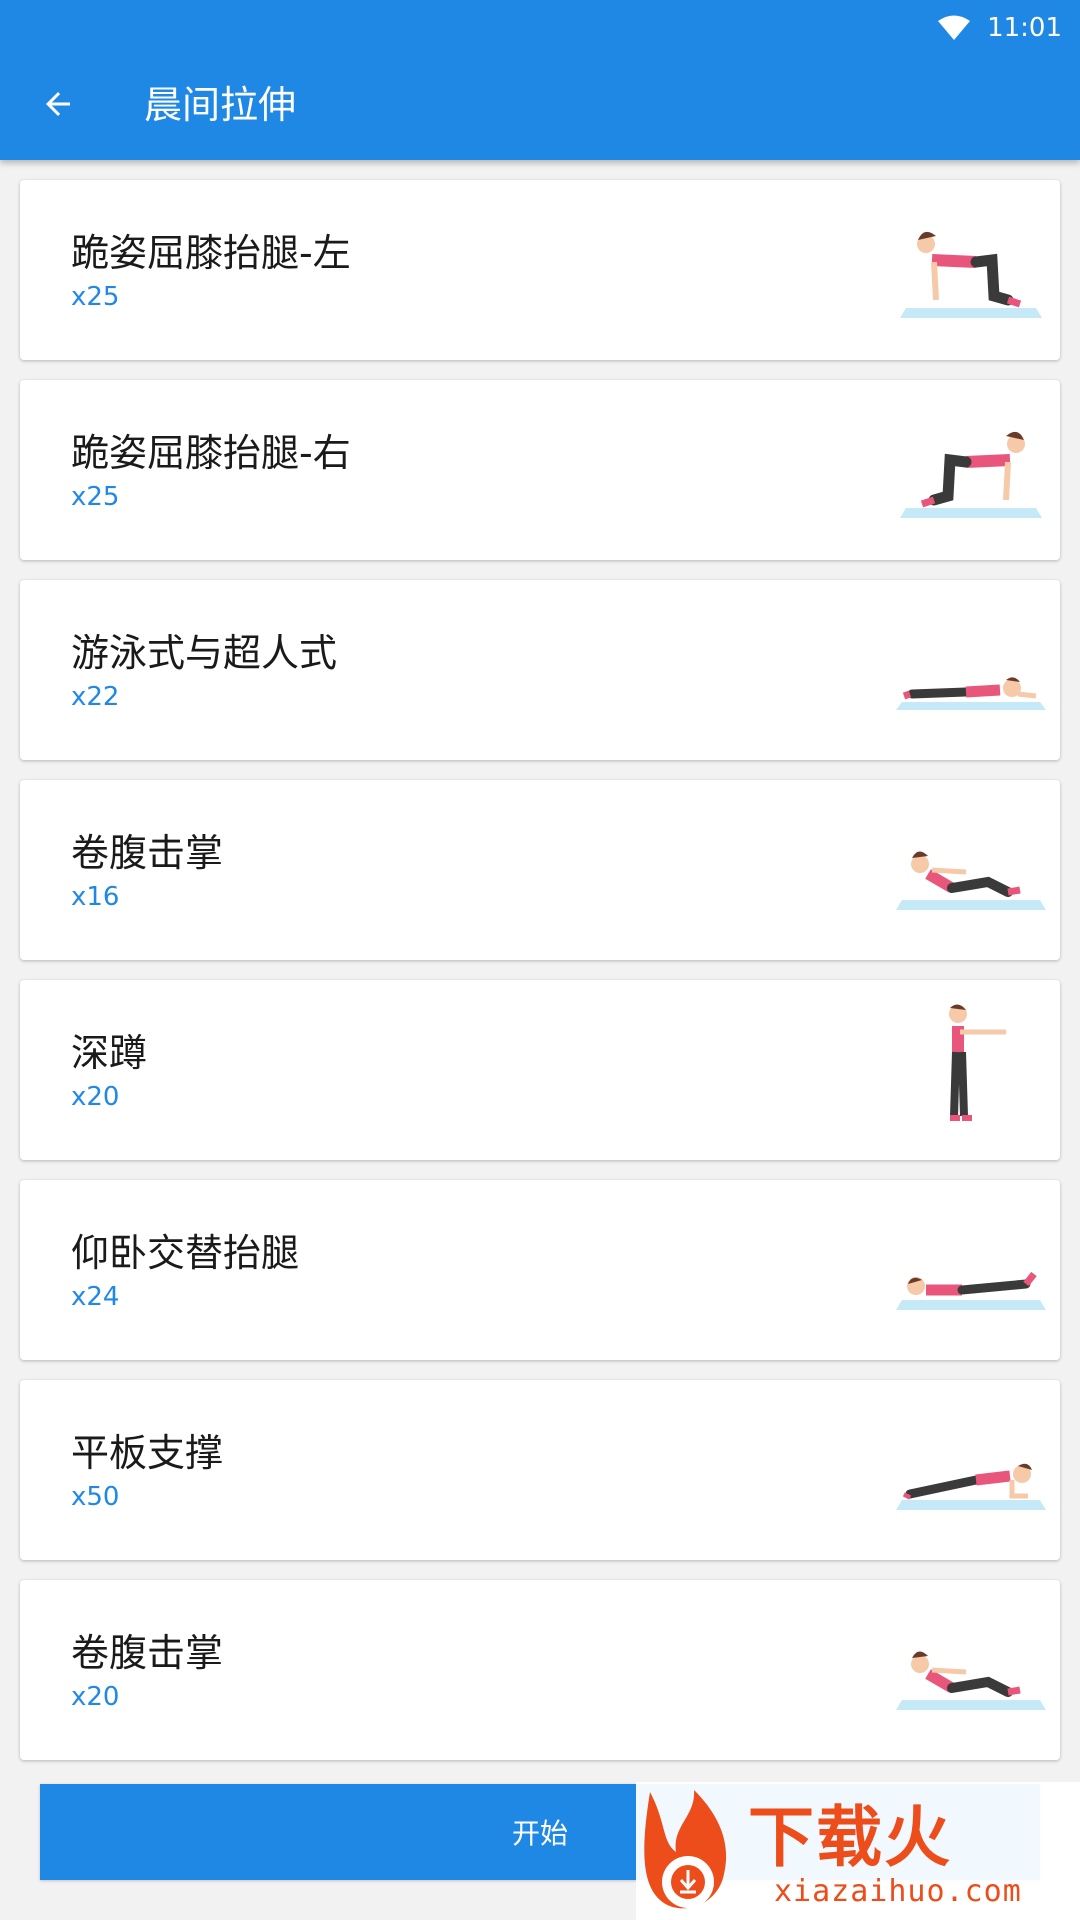 The image size is (1080, 1920). Describe the element at coordinates (850, 1837) in the screenshot. I see `watermark-text: 下载火` at that location.